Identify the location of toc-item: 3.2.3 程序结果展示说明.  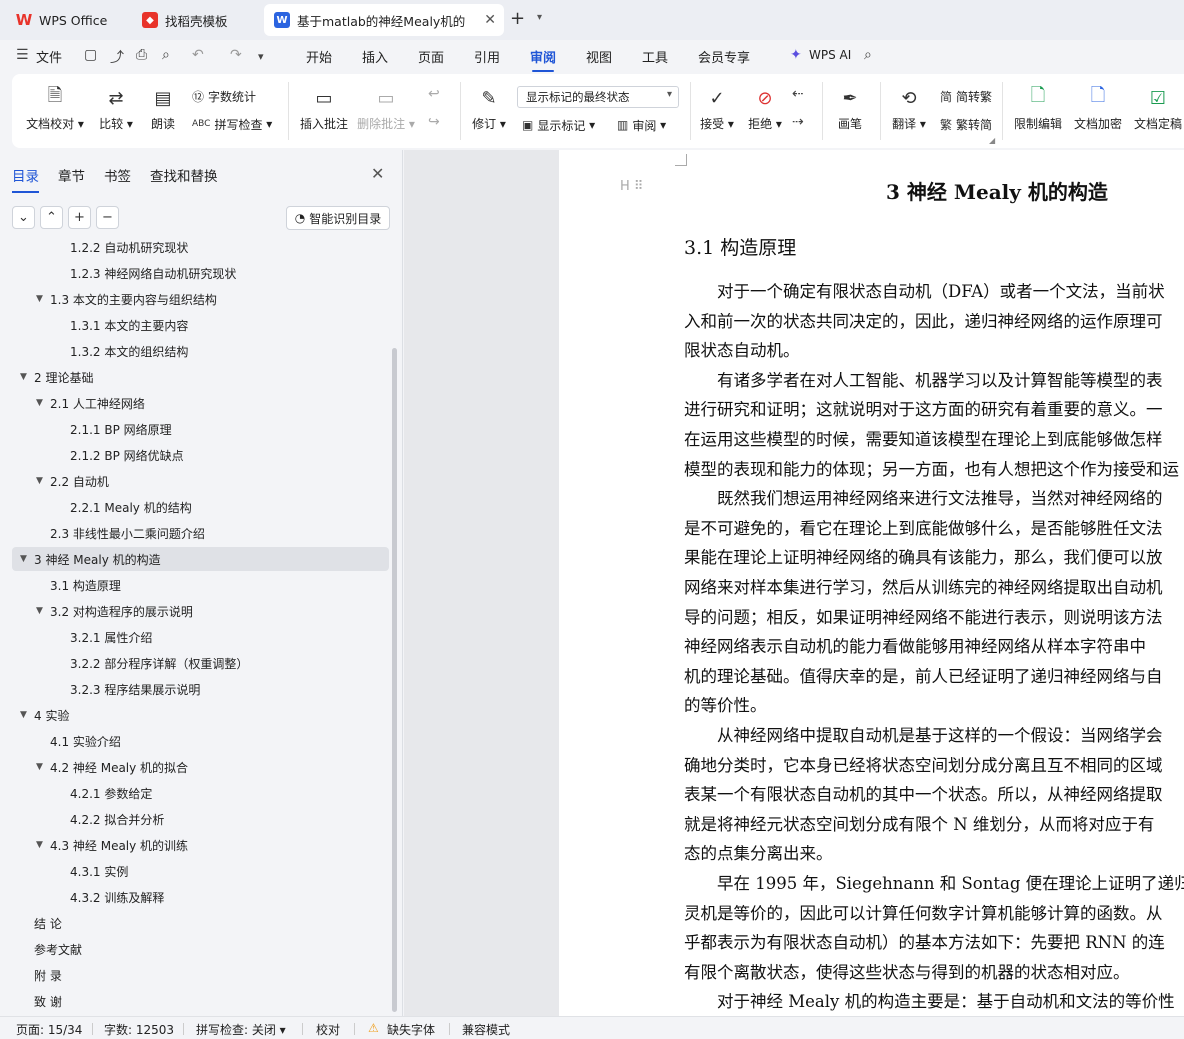
(200, 689).